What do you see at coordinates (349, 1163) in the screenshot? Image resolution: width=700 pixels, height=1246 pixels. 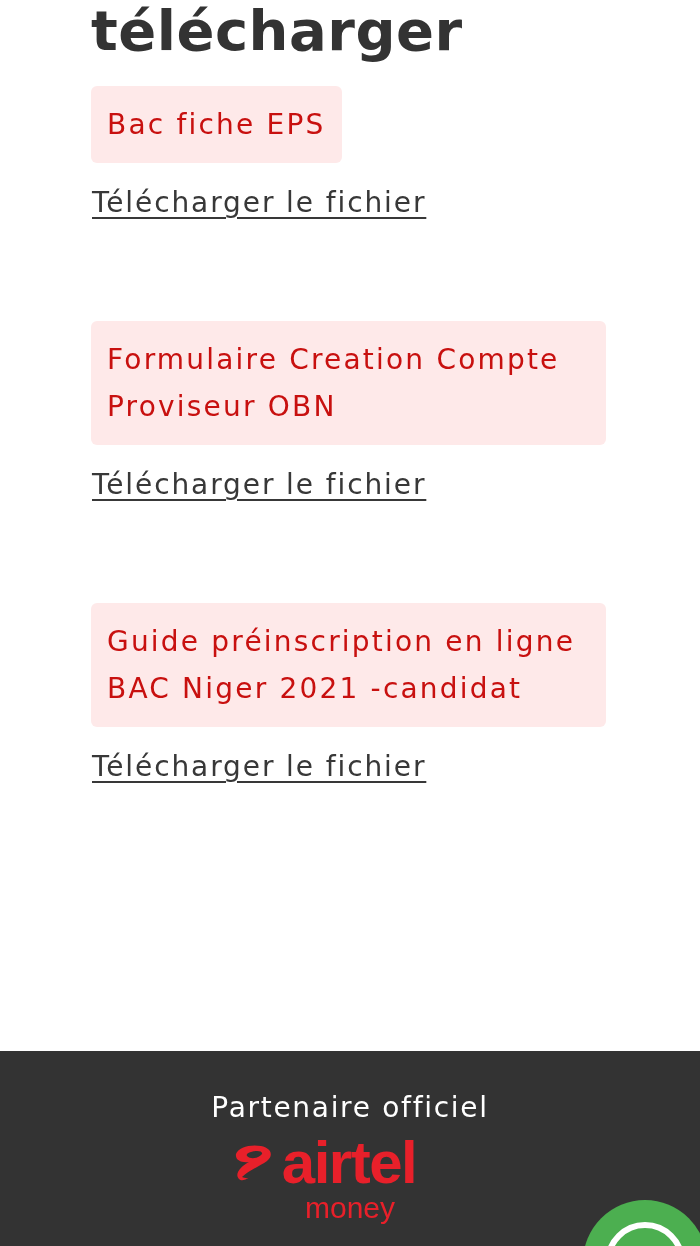 I see `logo-wordmark: airtel` at bounding box center [349, 1163].